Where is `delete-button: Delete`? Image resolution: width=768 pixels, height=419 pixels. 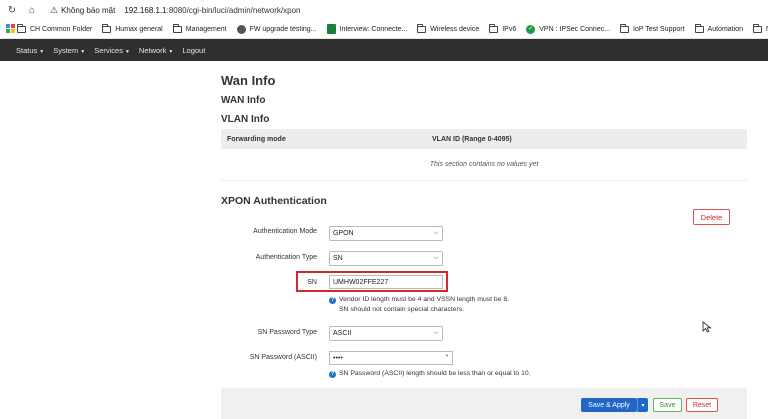 delete-button: Delete is located at coordinates (711, 217).